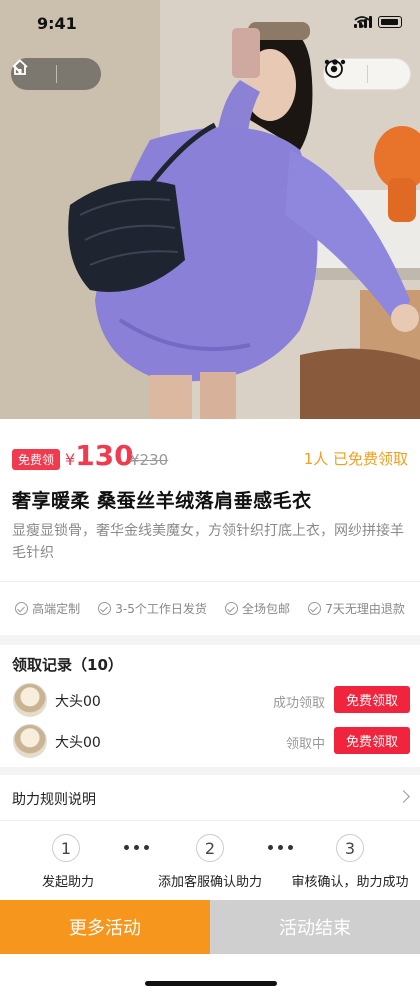 Image resolution: width=420 pixels, height=1002 pixels. I want to click on price-value: 130, so click(104, 455).